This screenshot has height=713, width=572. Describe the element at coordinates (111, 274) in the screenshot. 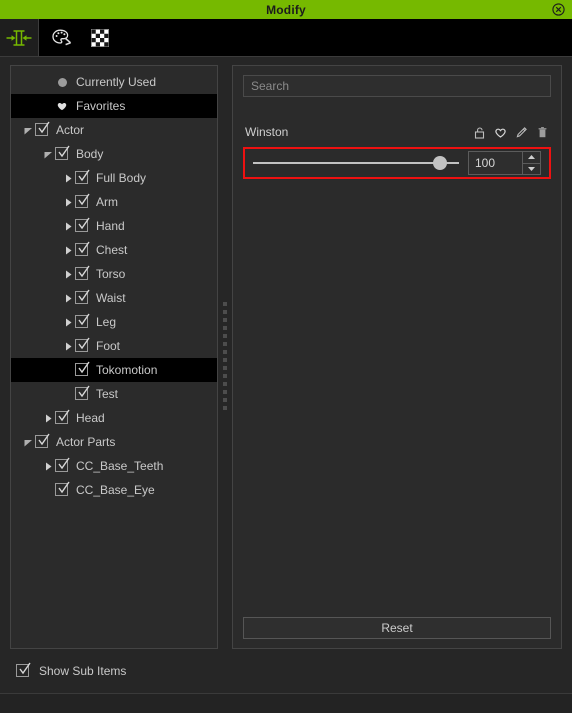

I see `tree-item-label: Torso` at that location.